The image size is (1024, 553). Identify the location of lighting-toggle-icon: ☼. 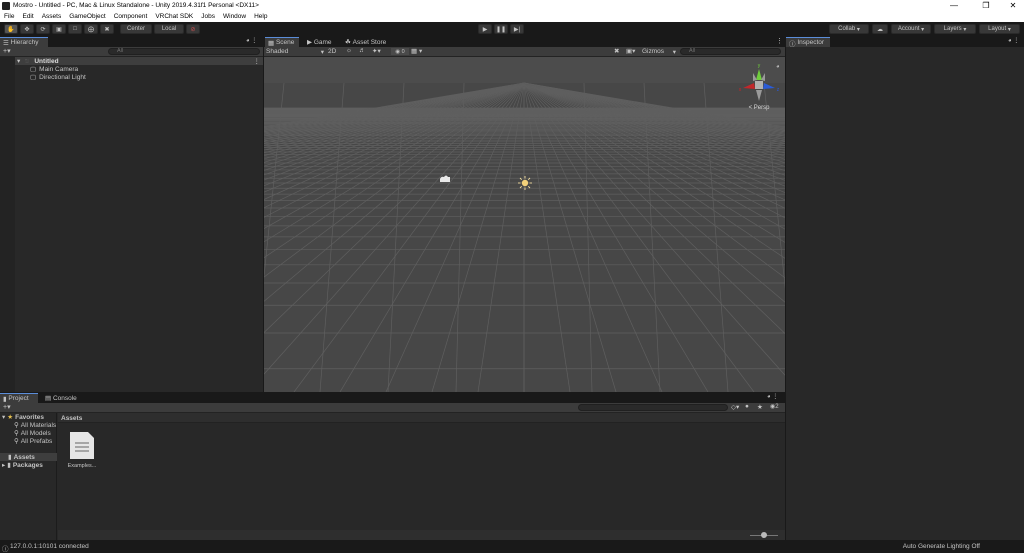
(349, 50).